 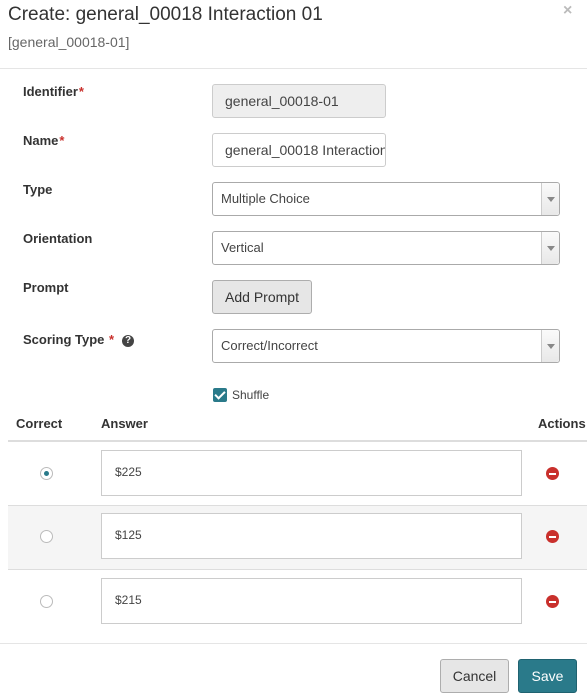 What do you see at coordinates (311, 473) in the screenshot?
I see `answer-input: $225` at bounding box center [311, 473].